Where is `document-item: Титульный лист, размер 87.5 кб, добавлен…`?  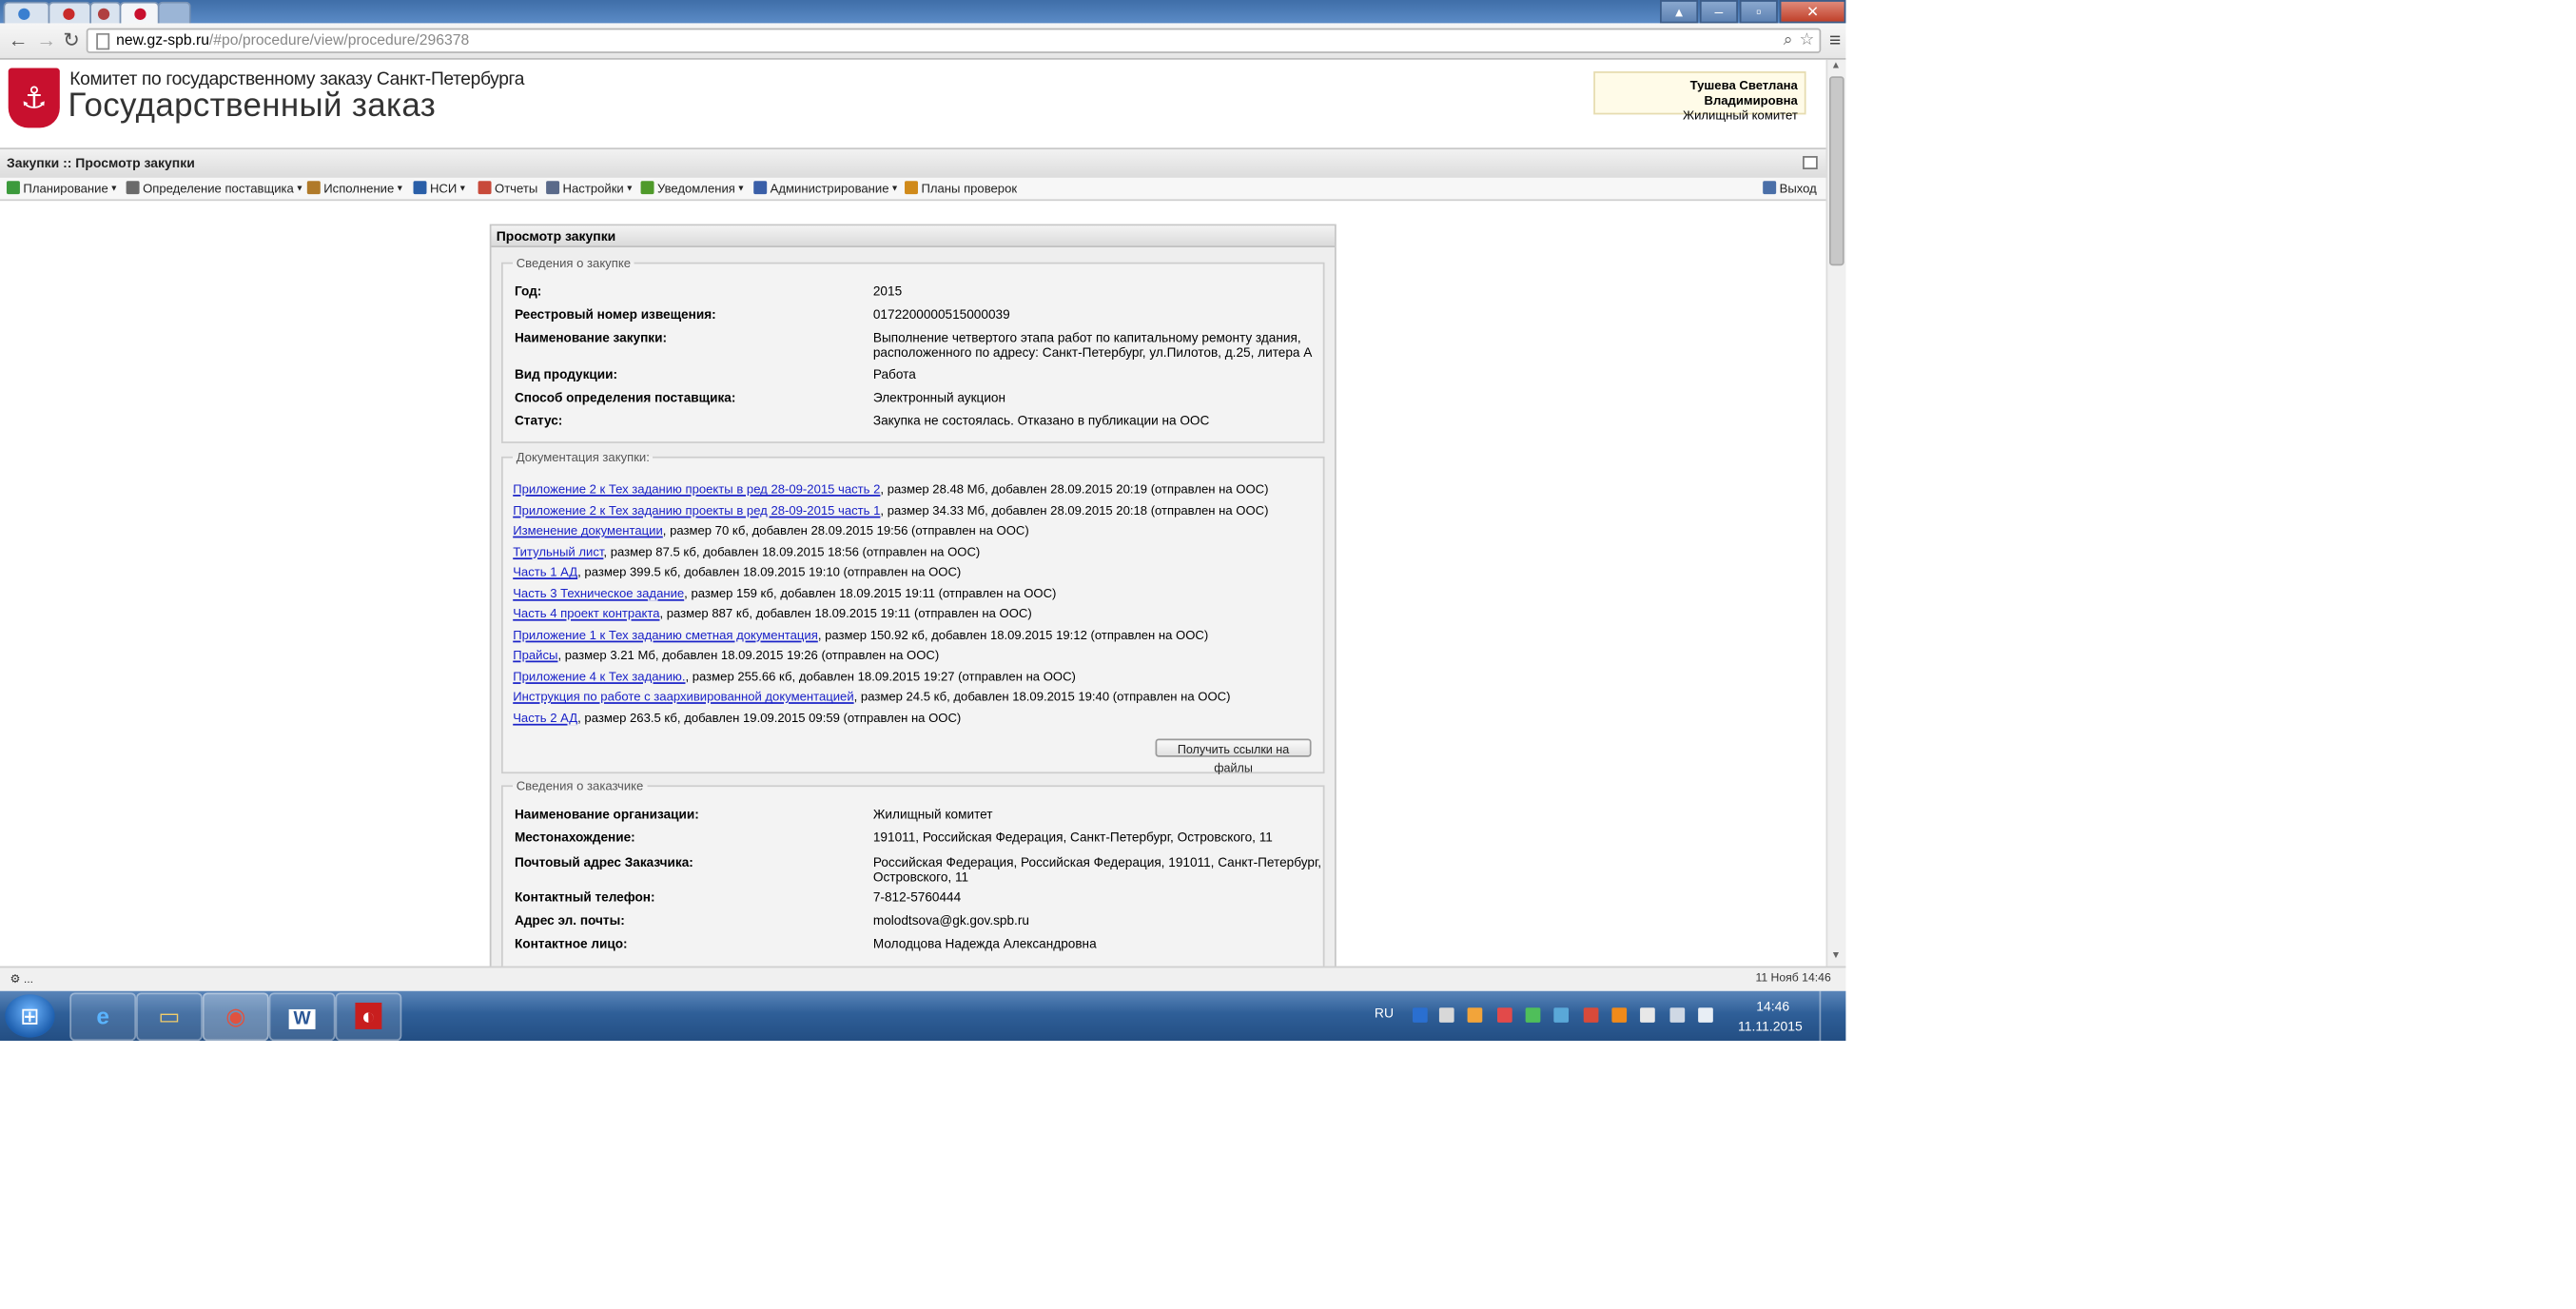
document-item: Титульный лист, размер 87.5 кб, добавлен… is located at coordinates (747, 551).